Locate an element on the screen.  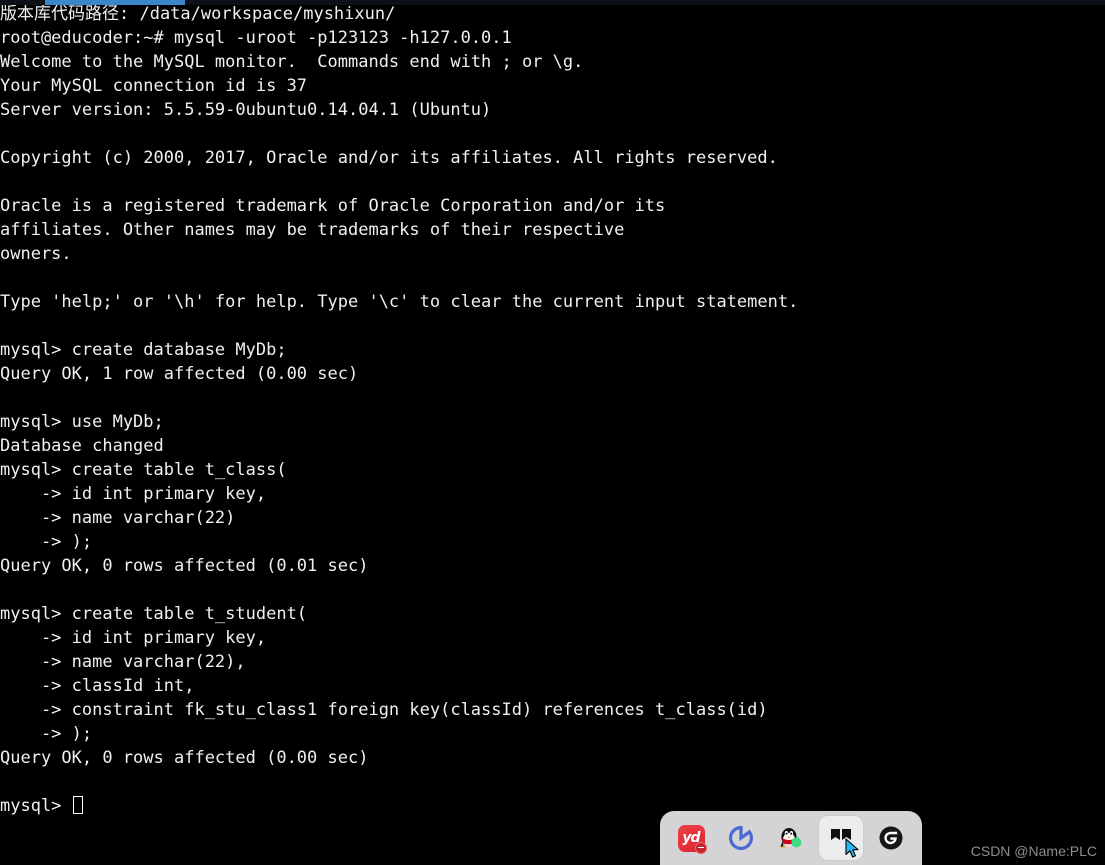
dock-item-youdao-dictionary: yd is located at coordinates (691, 838).